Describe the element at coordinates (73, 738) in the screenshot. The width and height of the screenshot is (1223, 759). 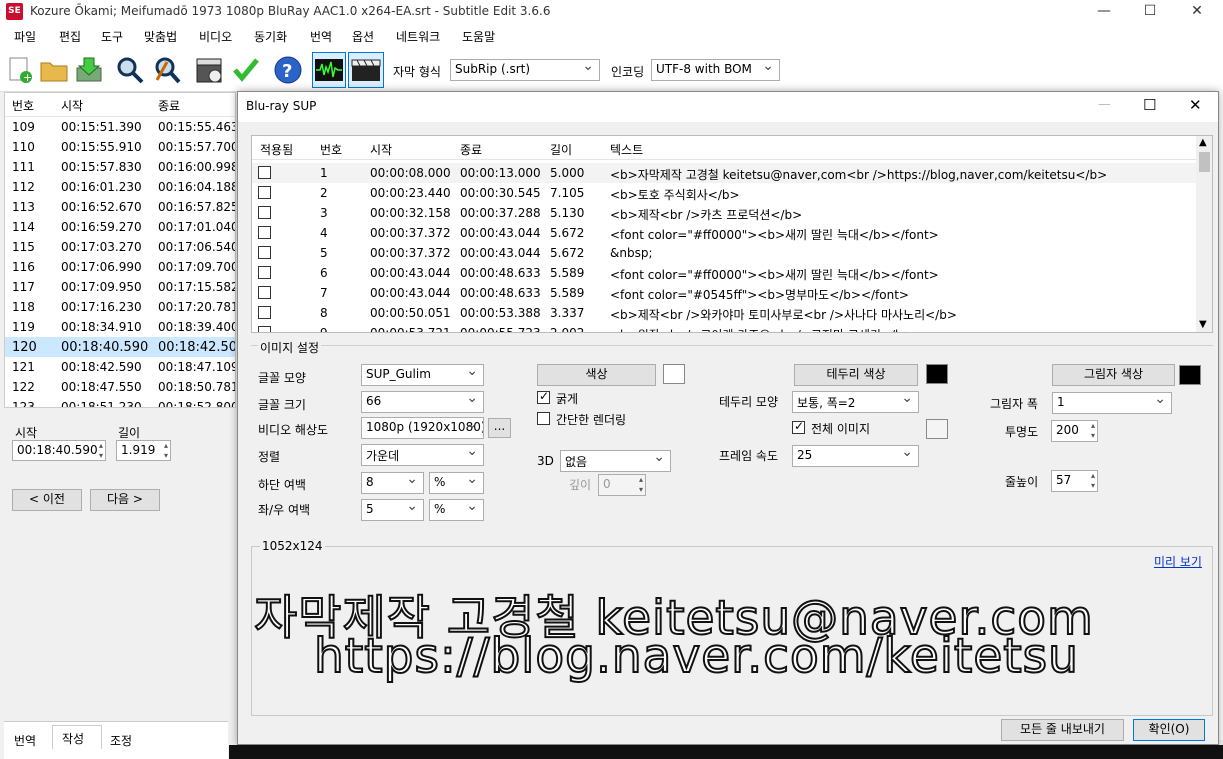
I see `tab-create: 작성` at that location.